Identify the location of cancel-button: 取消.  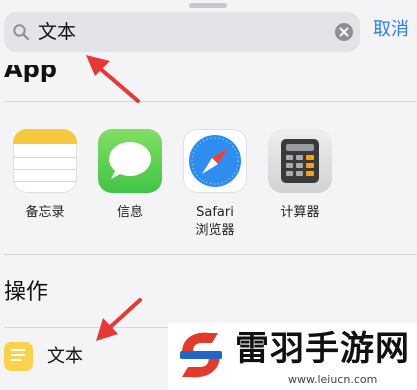
(391, 30).